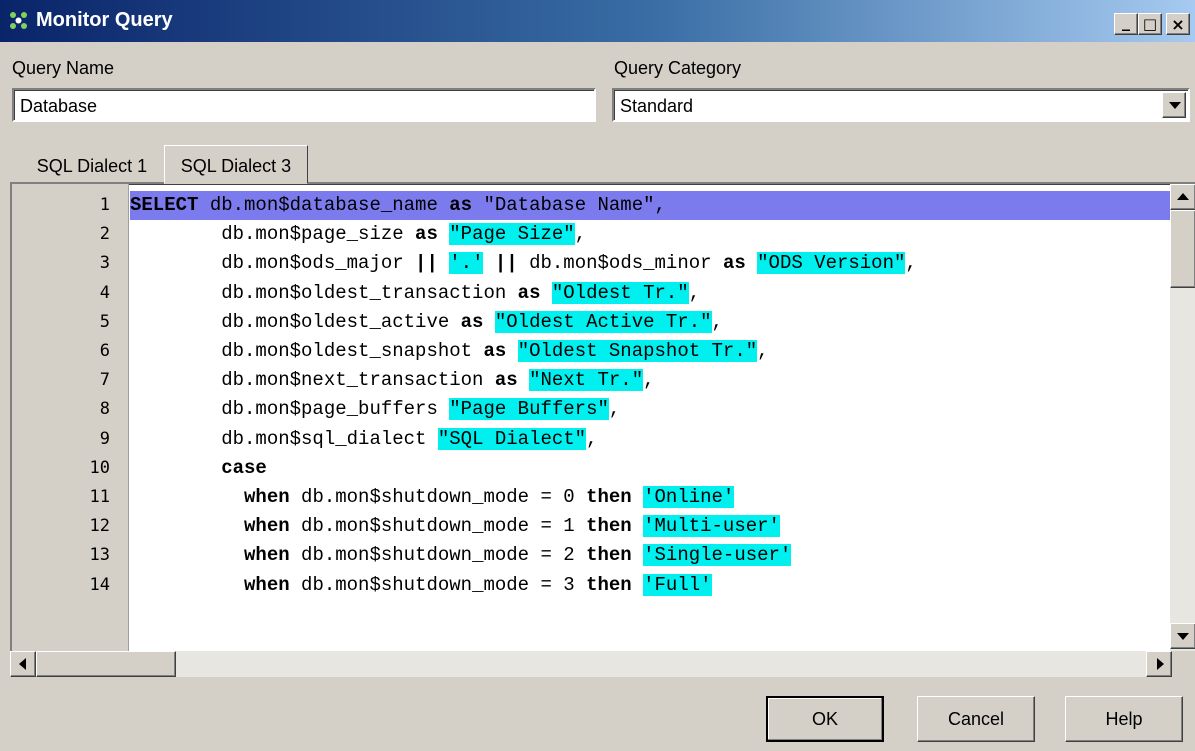 This screenshot has height=751, width=1195. Describe the element at coordinates (104, 20) in the screenshot. I see `window-title: Monitor Query` at that location.